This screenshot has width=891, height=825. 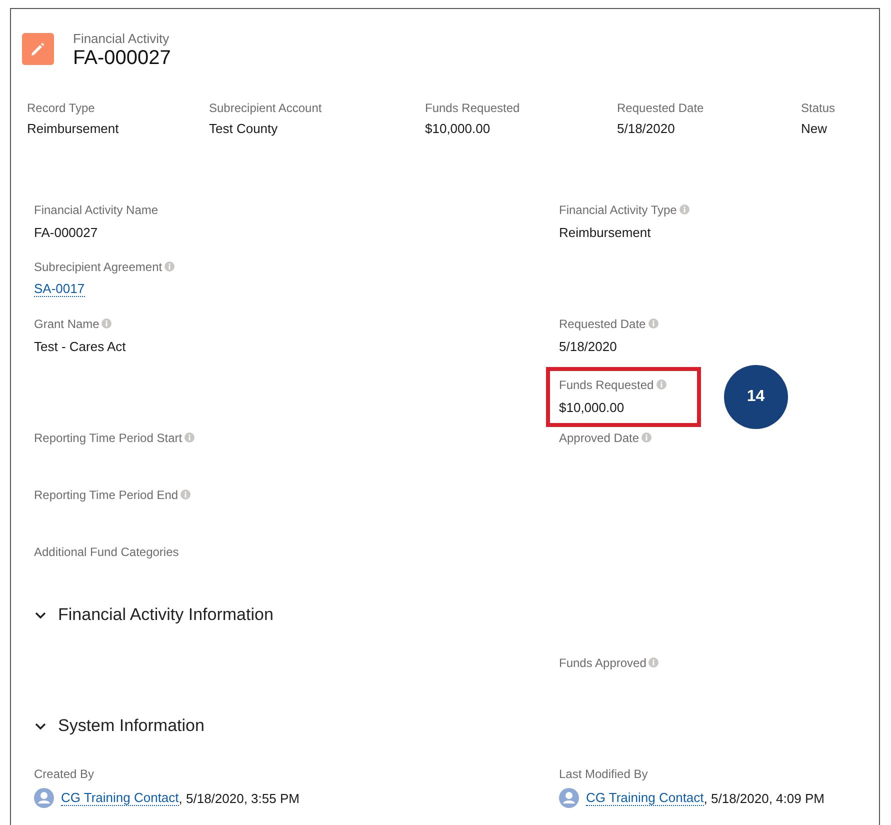 What do you see at coordinates (239, 798) in the screenshot?
I see `timestamp: , 5/18/2020, 3:55 PM` at bounding box center [239, 798].